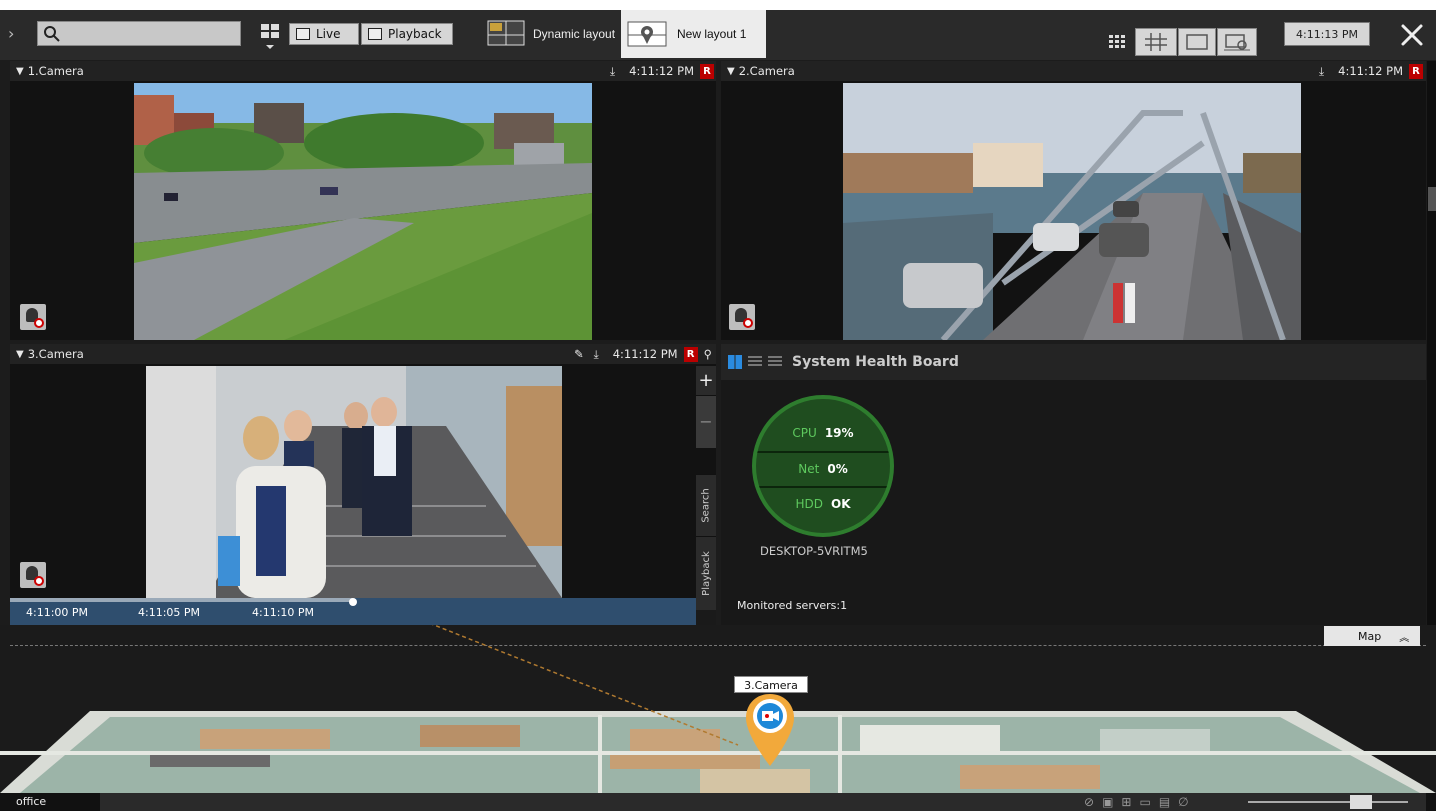 Image resolution: width=1436 pixels, height=811 pixels. I want to click on zoom-out-button: −, so click(706, 422).